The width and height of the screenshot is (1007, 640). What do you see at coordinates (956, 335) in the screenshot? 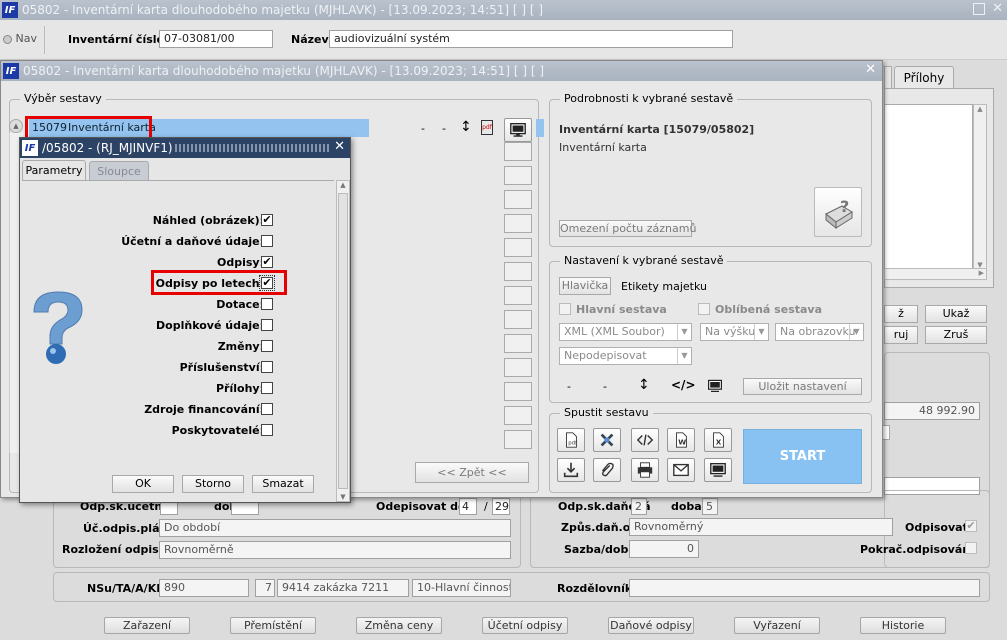
I see `zrus-button: Zruš` at bounding box center [956, 335].